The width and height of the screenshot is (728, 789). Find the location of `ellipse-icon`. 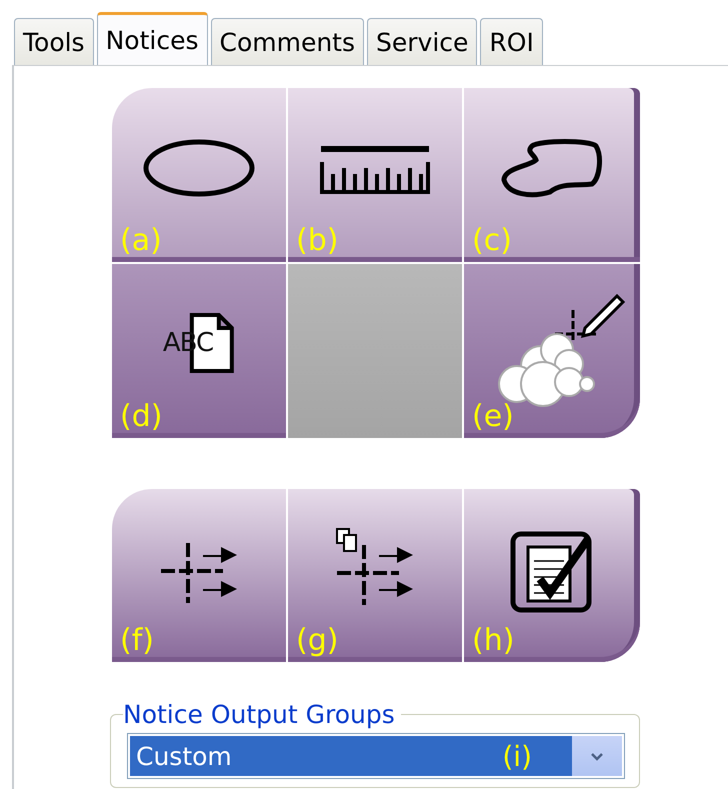

ellipse-icon is located at coordinates (199, 168).